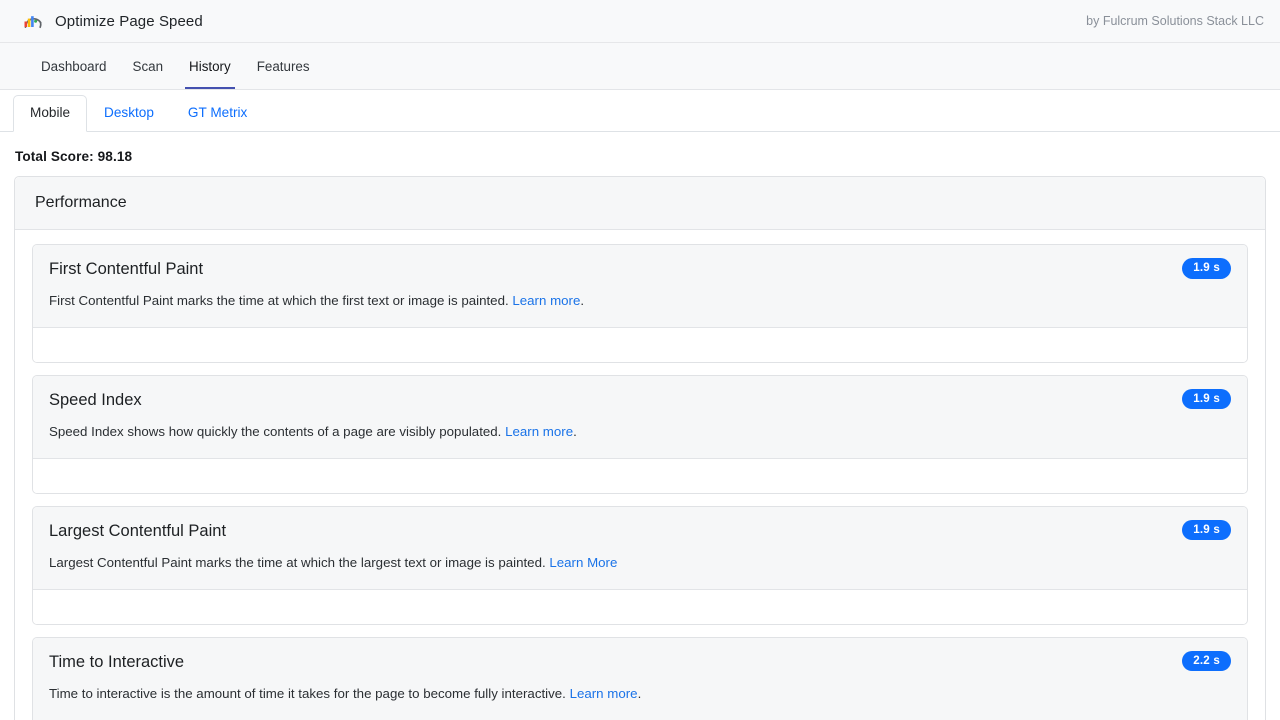 This screenshot has width=1280, height=720. Describe the element at coordinates (126, 269) in the screenshot. I see `metric-title: First Contentful Paint` at that location.